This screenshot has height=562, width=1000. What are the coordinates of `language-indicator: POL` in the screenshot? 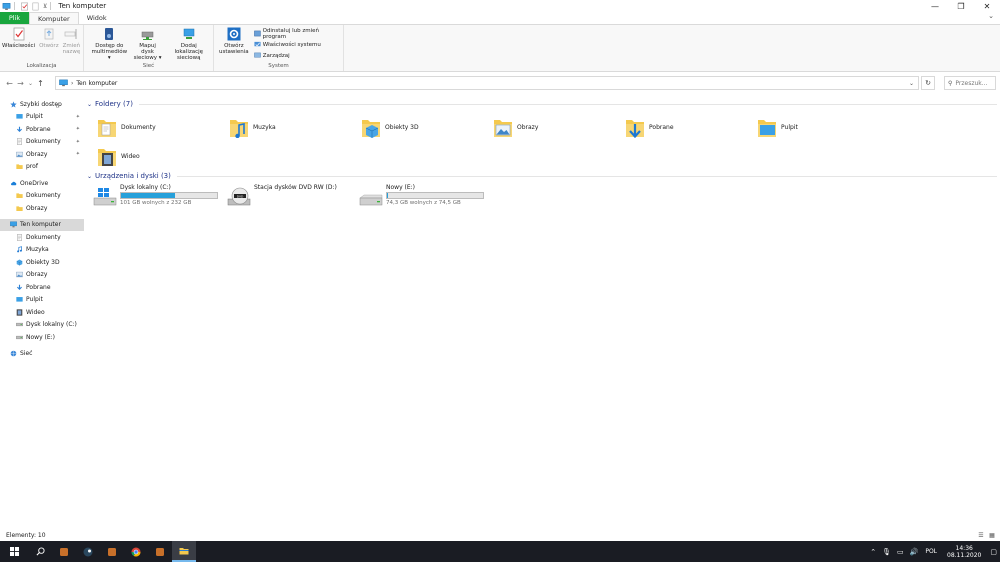 It's located at (931, 551).